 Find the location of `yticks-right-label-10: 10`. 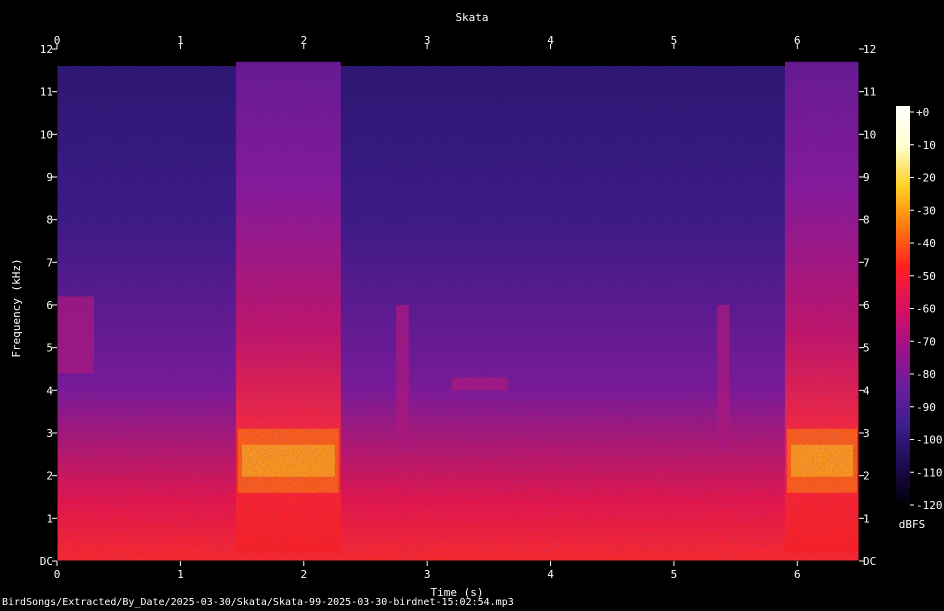

yticks-right-label-10: 10 is located at coordinates (869, 134).